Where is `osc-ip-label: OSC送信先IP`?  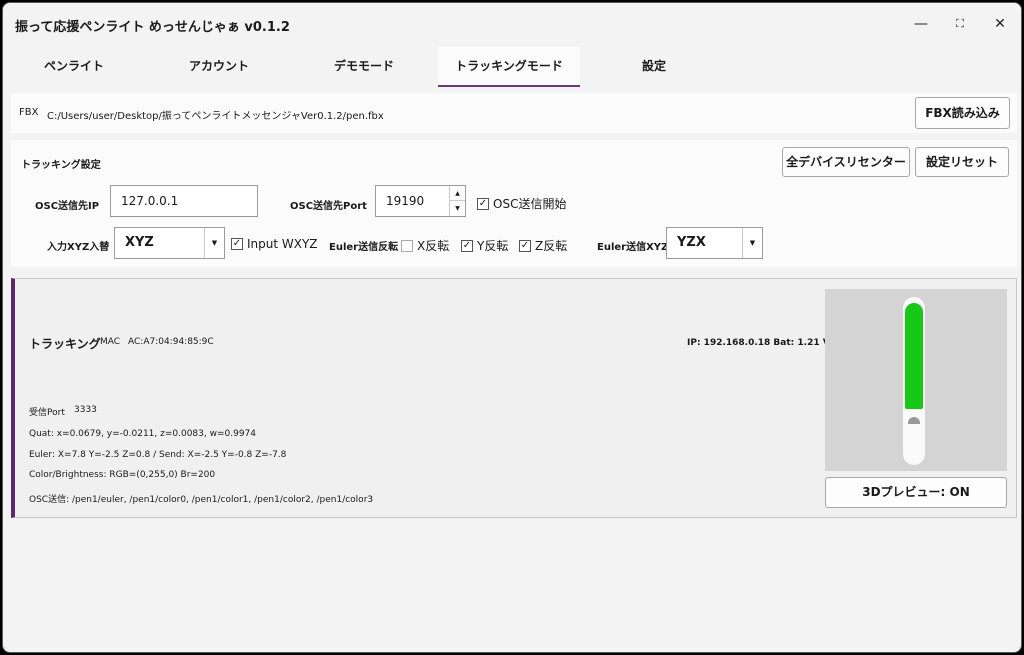
osc-ip-label: OSC送信先IP is located at coordinates (67, 206).